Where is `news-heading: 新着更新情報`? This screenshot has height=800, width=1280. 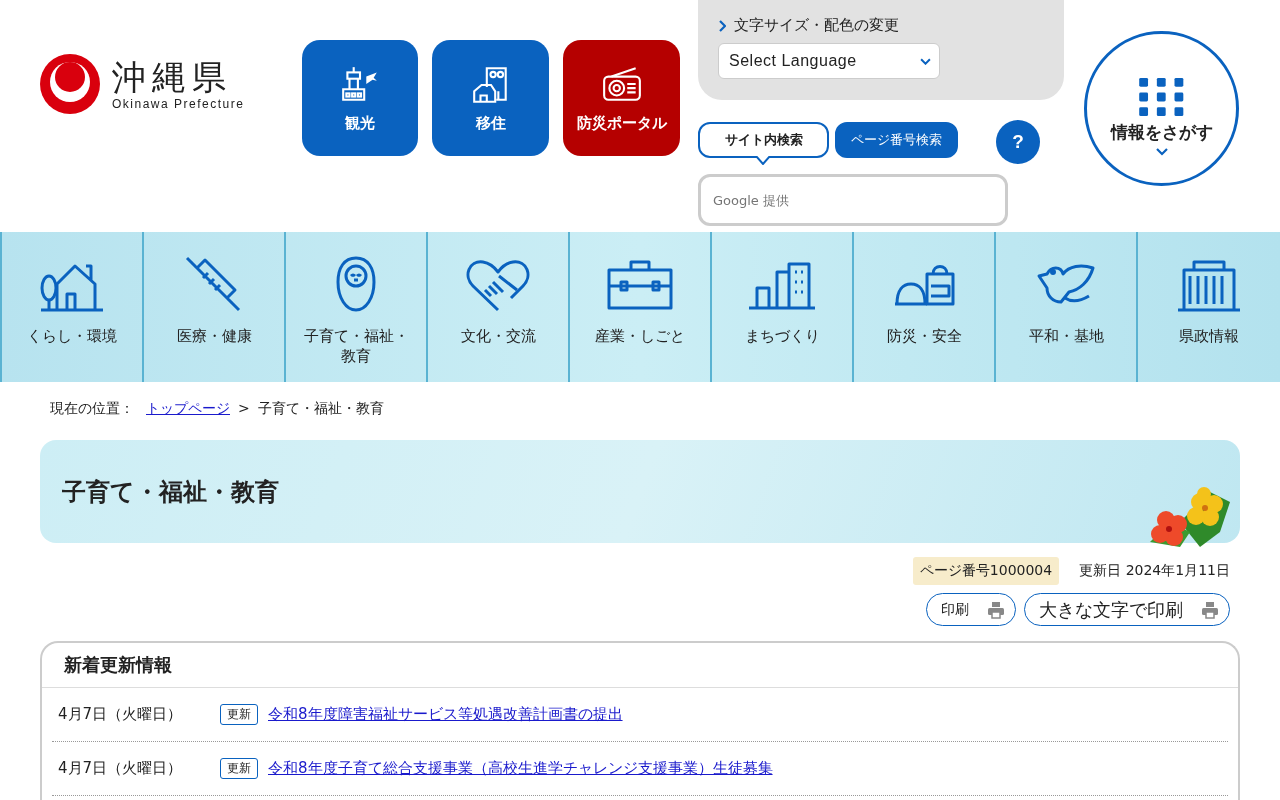 news-heading: 新着更新情報 is located at coordinates (640, 665).